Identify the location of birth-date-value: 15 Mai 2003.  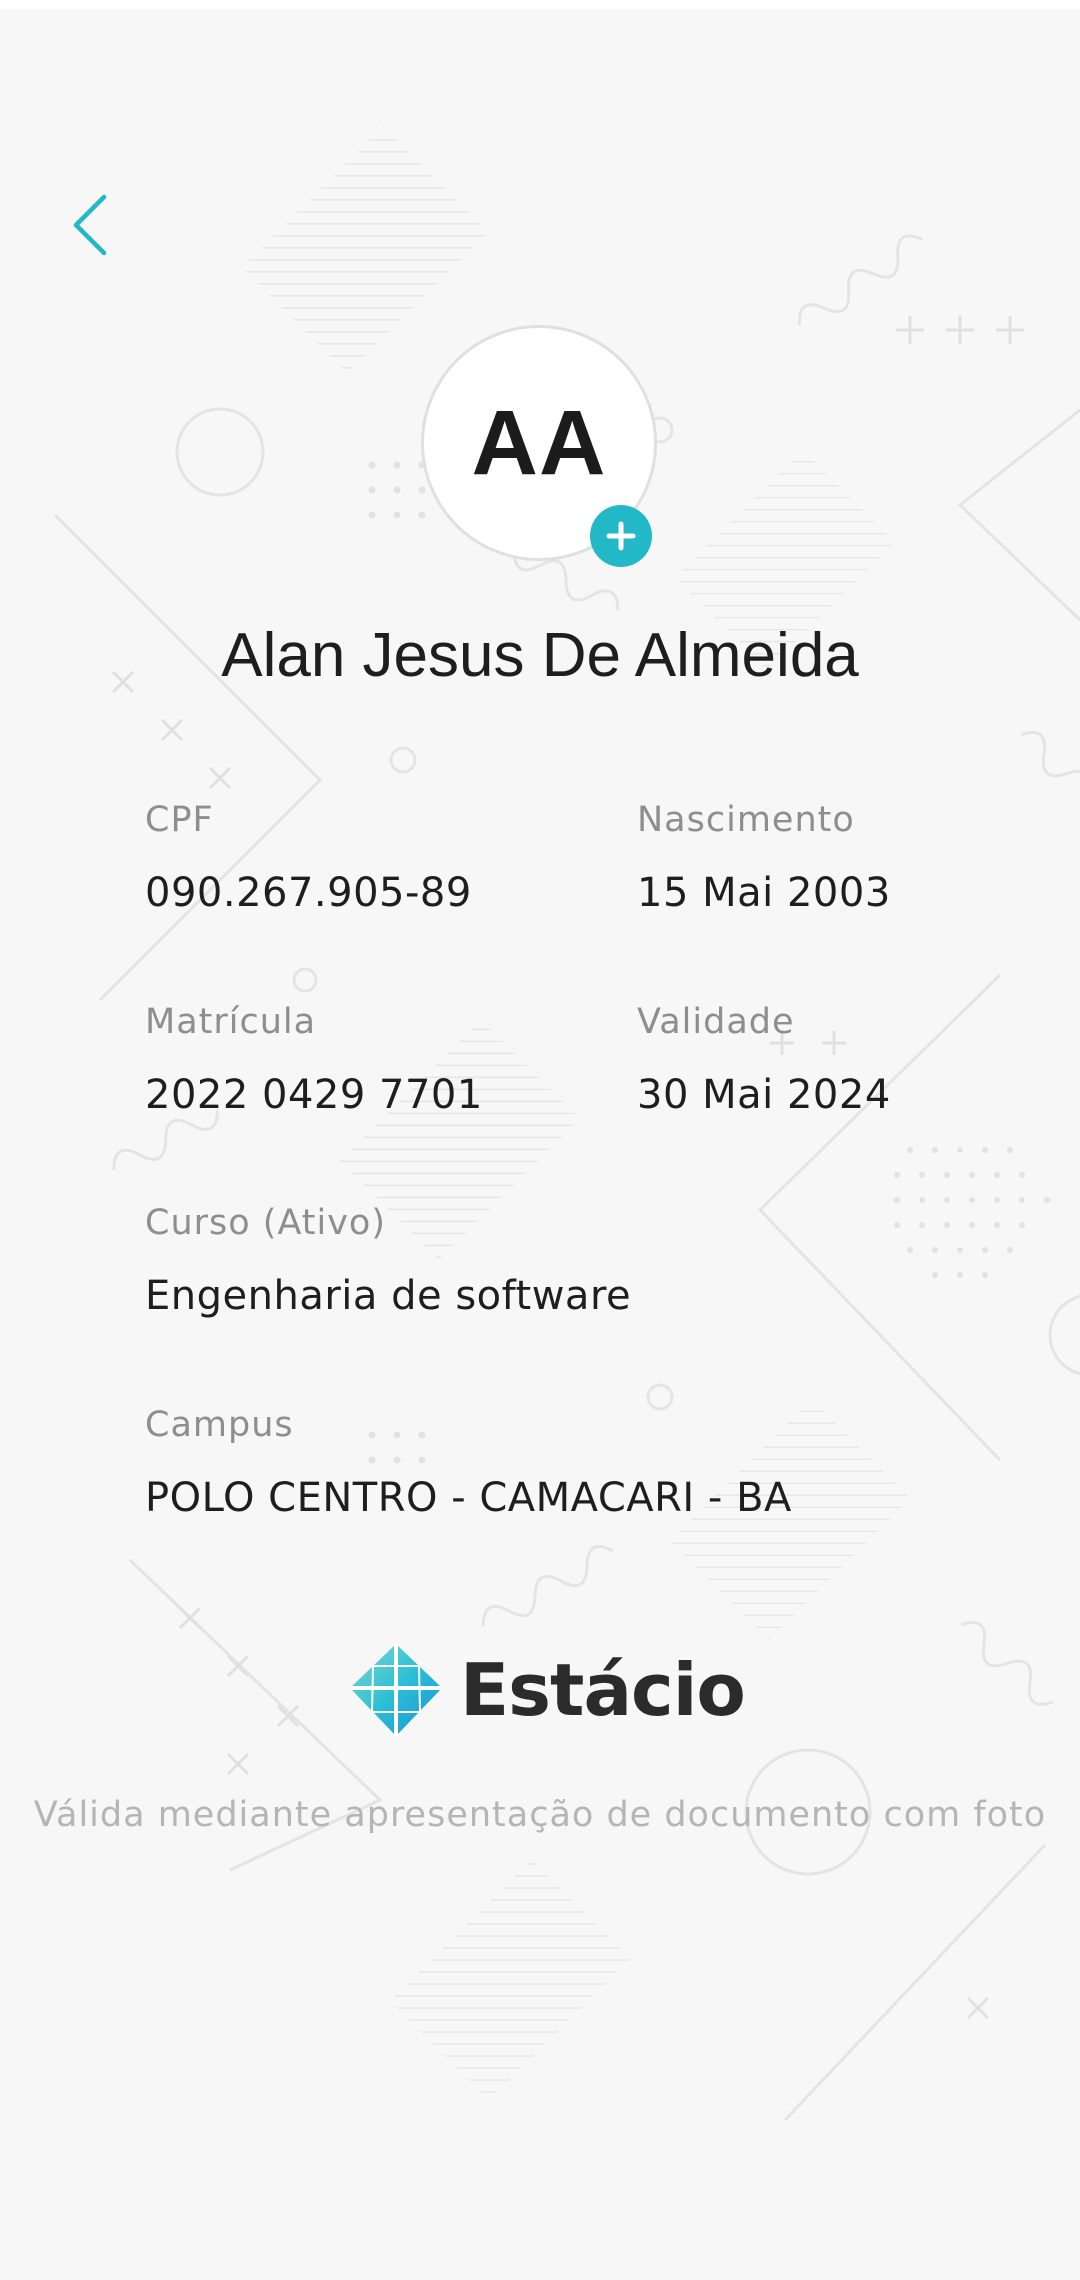
(764, 893).